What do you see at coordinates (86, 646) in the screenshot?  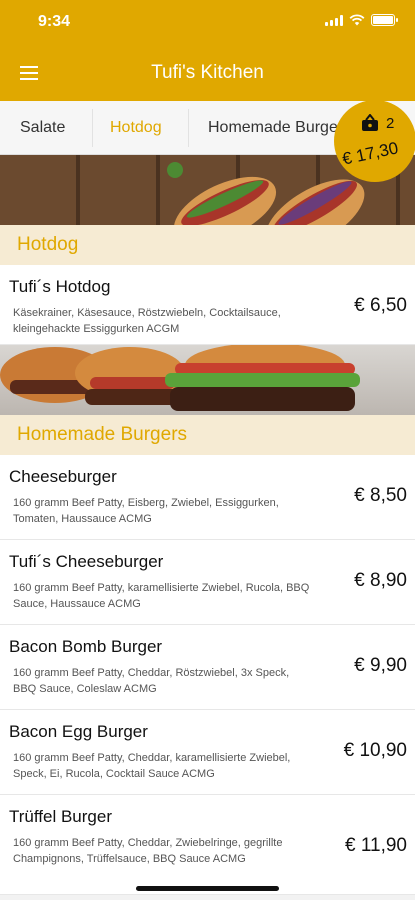 I see `item-name: Bacon Bomb Burger` at bounding box center [86, 646].